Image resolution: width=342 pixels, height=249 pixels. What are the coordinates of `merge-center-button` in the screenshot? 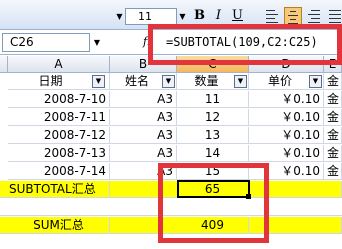 It's located at (334, 16).